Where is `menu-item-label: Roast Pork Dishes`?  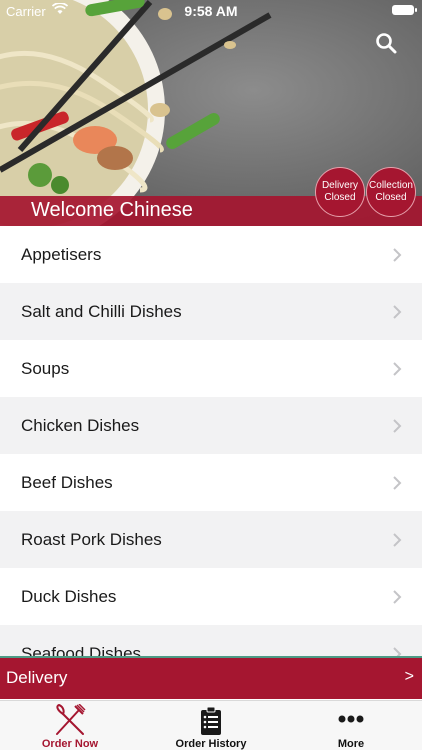 menu-item-label: Roast Pork Dishes is located at coordinates (91, 539).